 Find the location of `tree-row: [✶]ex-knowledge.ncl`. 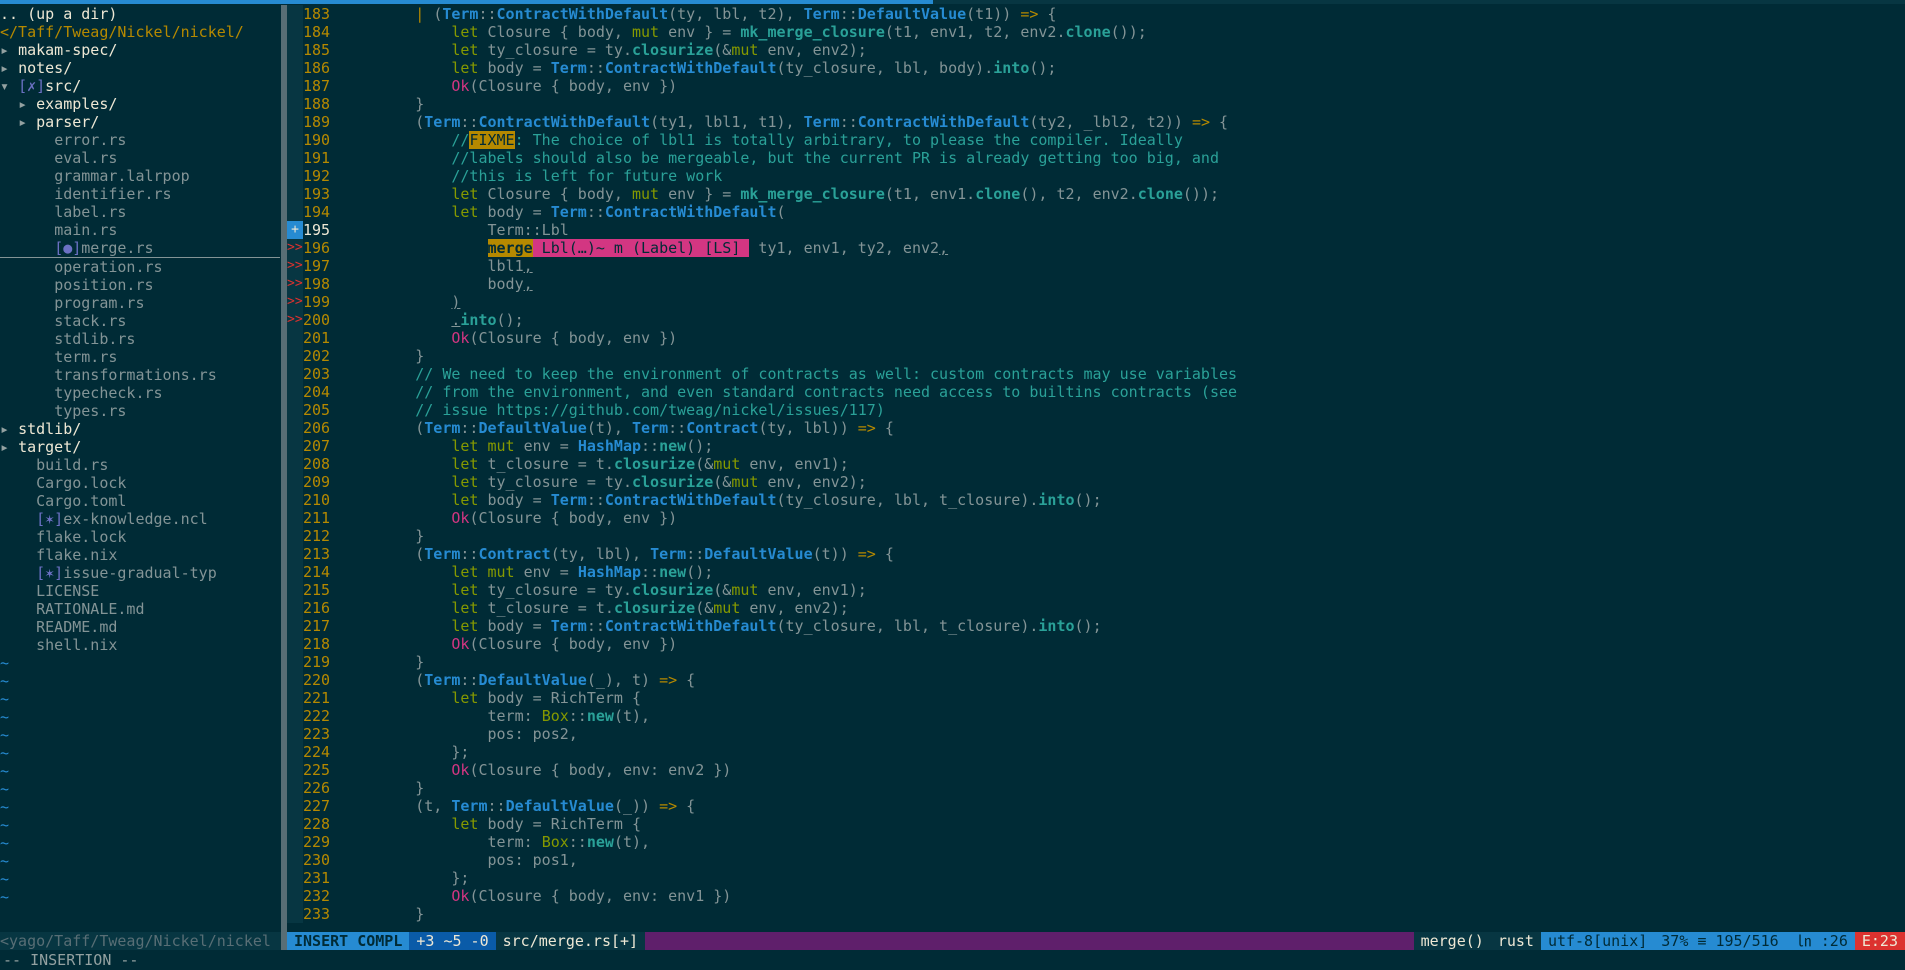

tree-row: [✶]ex-knowledge.ncl is located at coordinates (140, 519).